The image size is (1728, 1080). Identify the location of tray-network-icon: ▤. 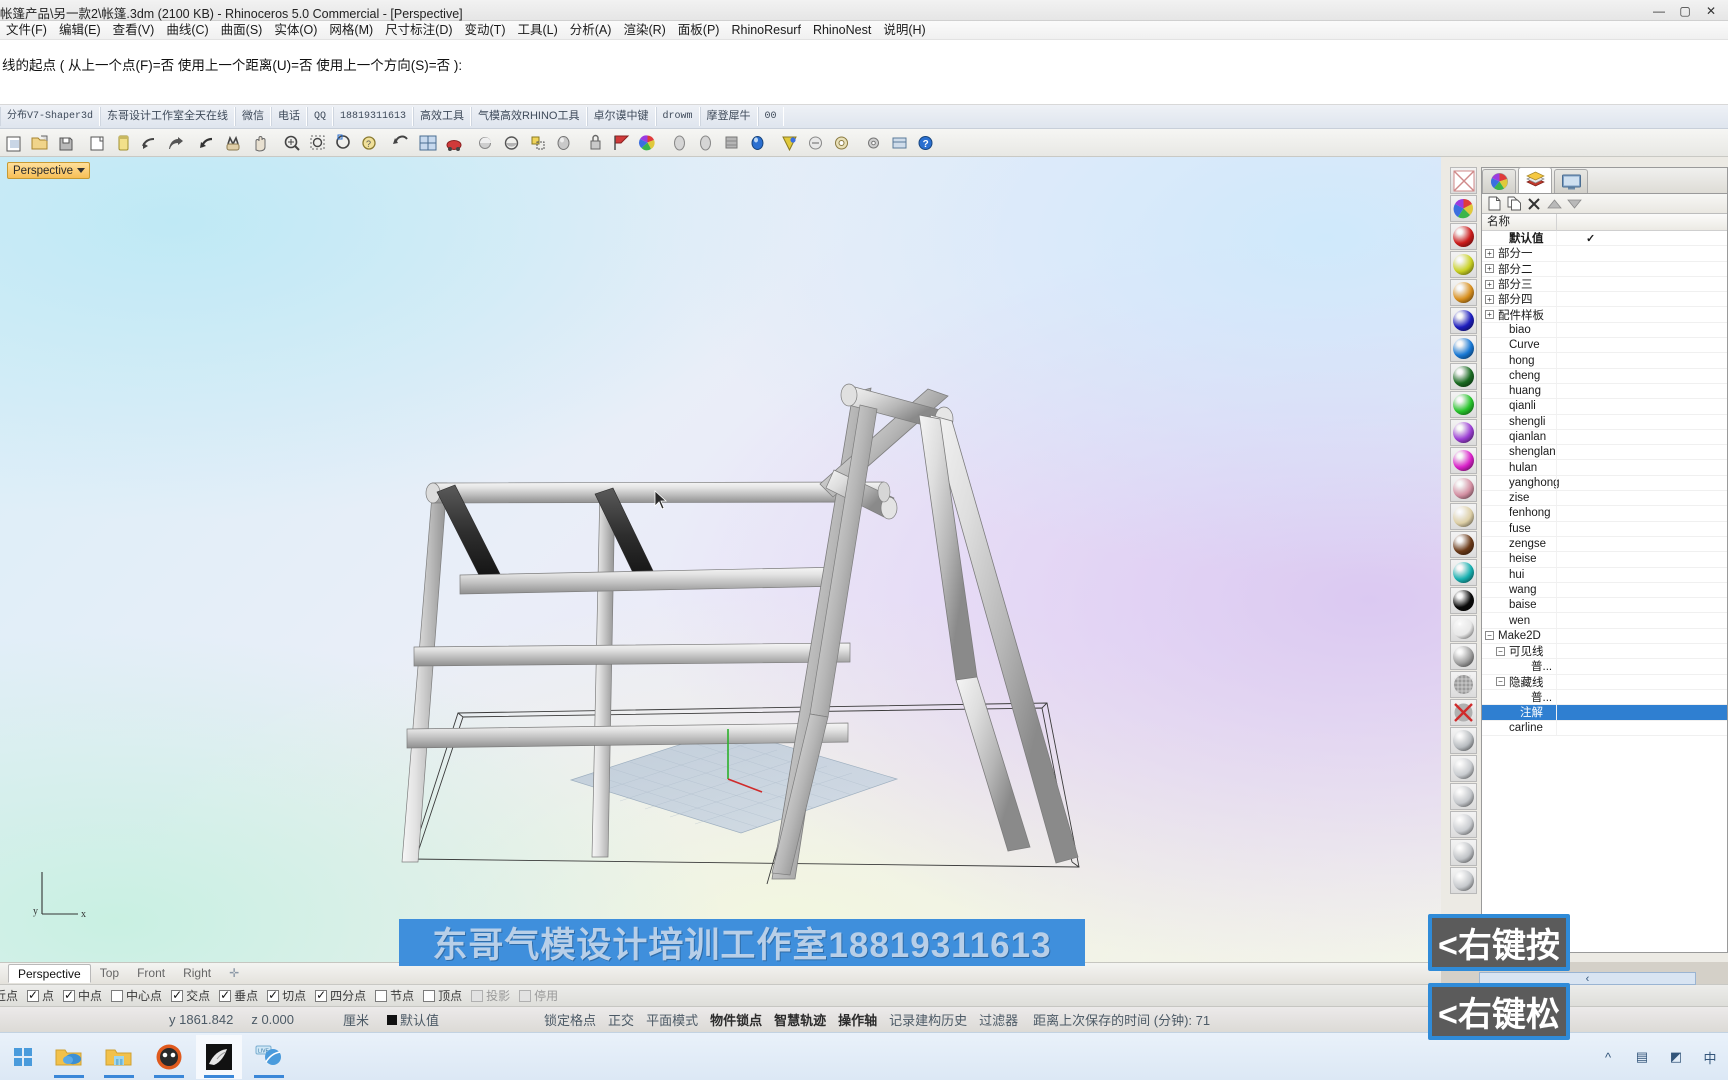
(1642, 1057).